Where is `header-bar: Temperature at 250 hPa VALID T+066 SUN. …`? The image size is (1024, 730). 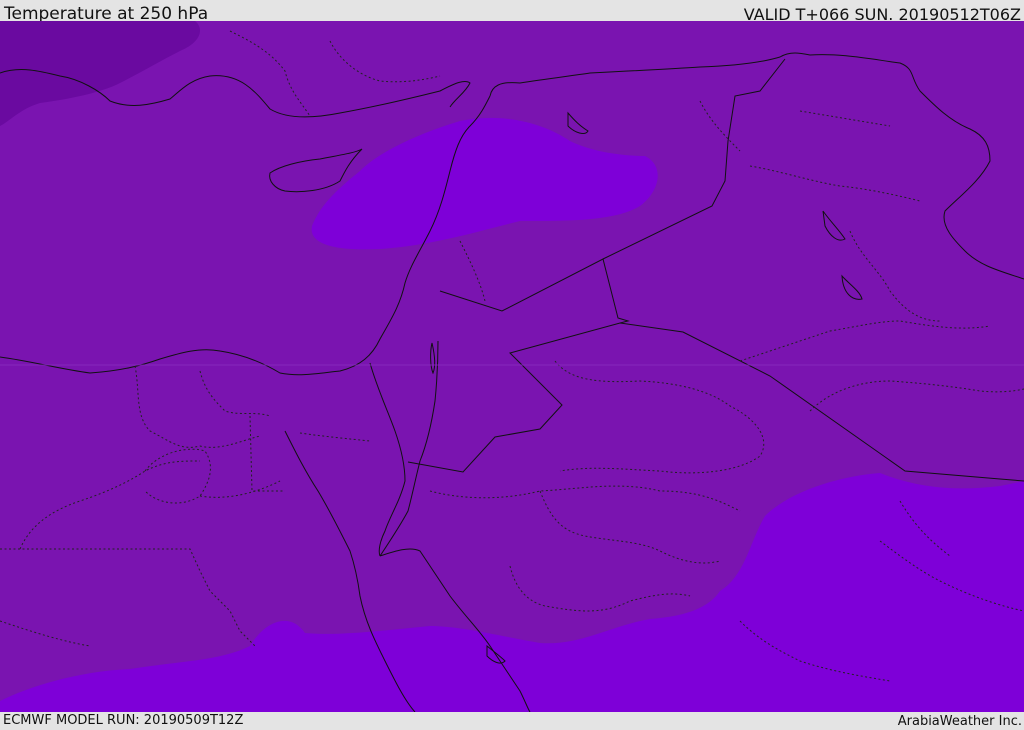
header-bar: Temperature at 250 hPa VALID T+066 SUN. … is located at coordinates (512, 12).